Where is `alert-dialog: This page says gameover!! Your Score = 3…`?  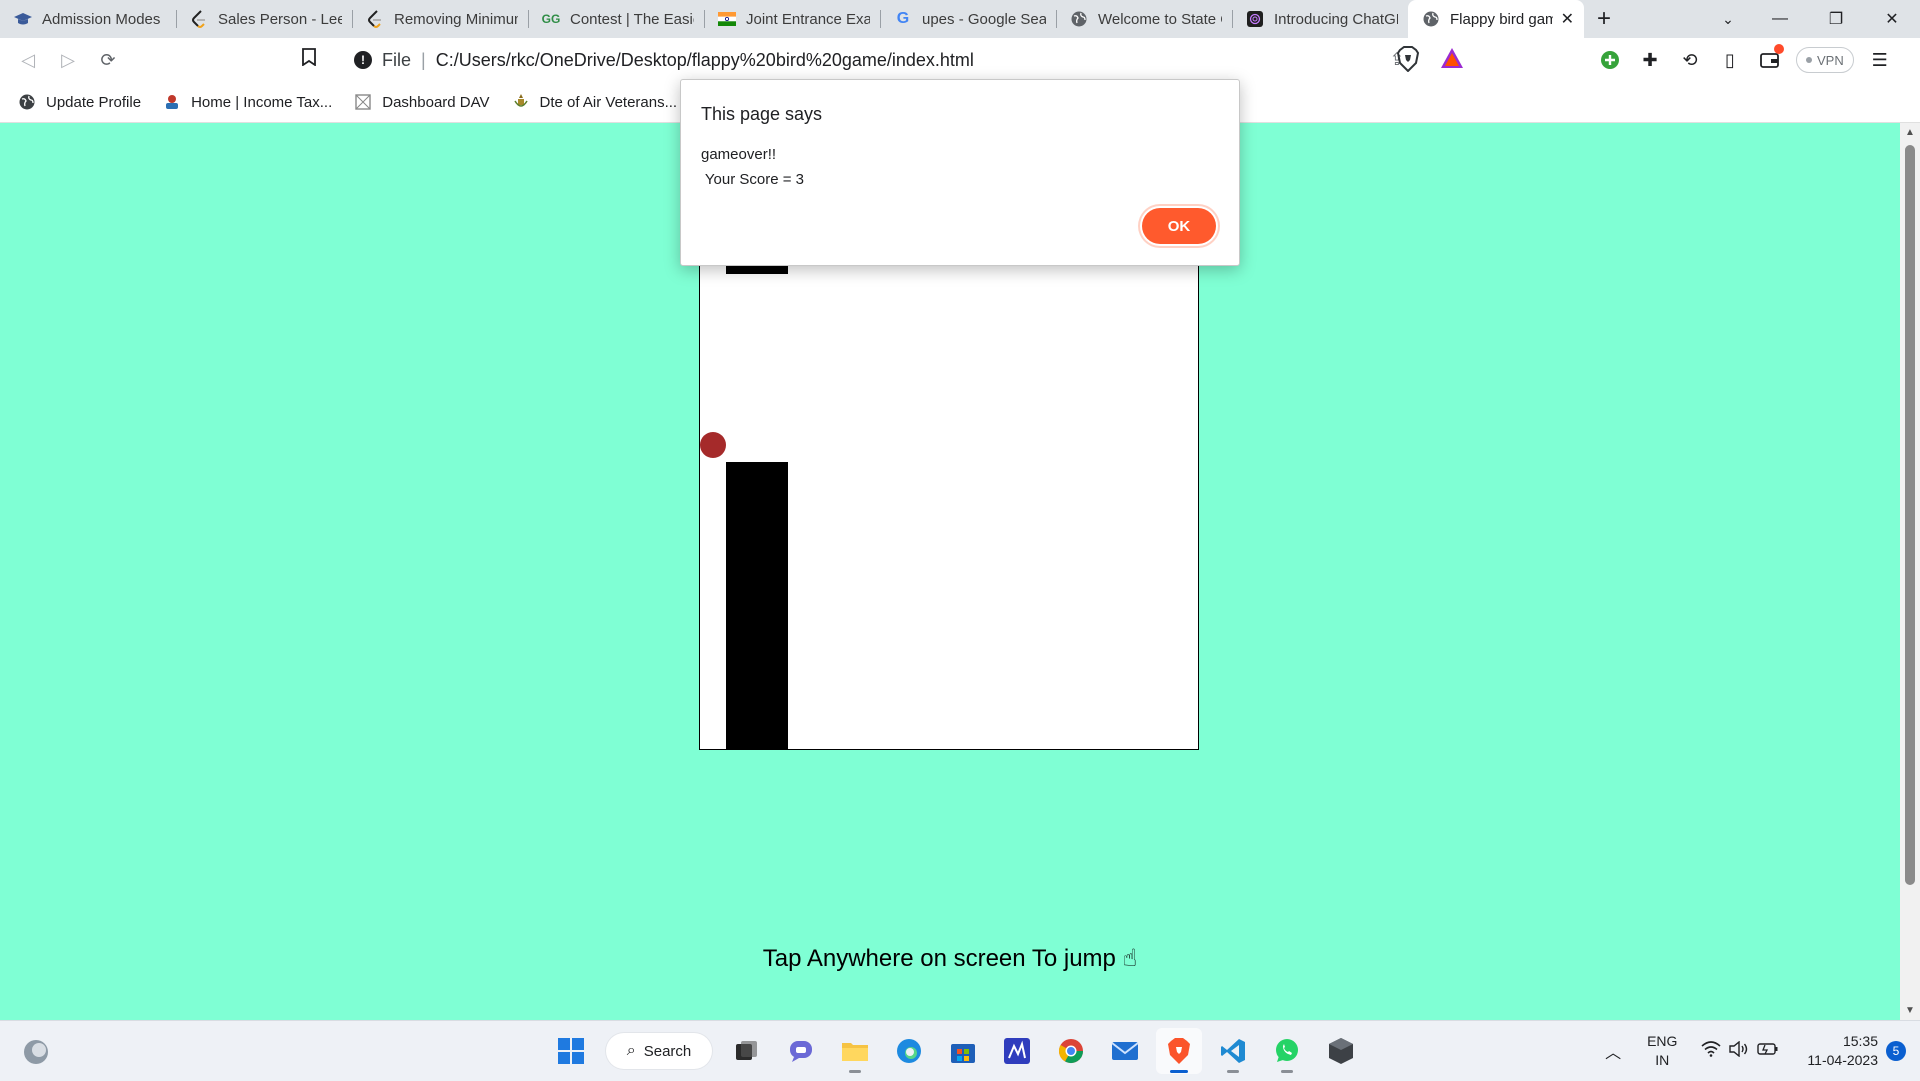
alert-dialog: This page says gameover!! Your Score = 3… is located at coordinates (960, 172).